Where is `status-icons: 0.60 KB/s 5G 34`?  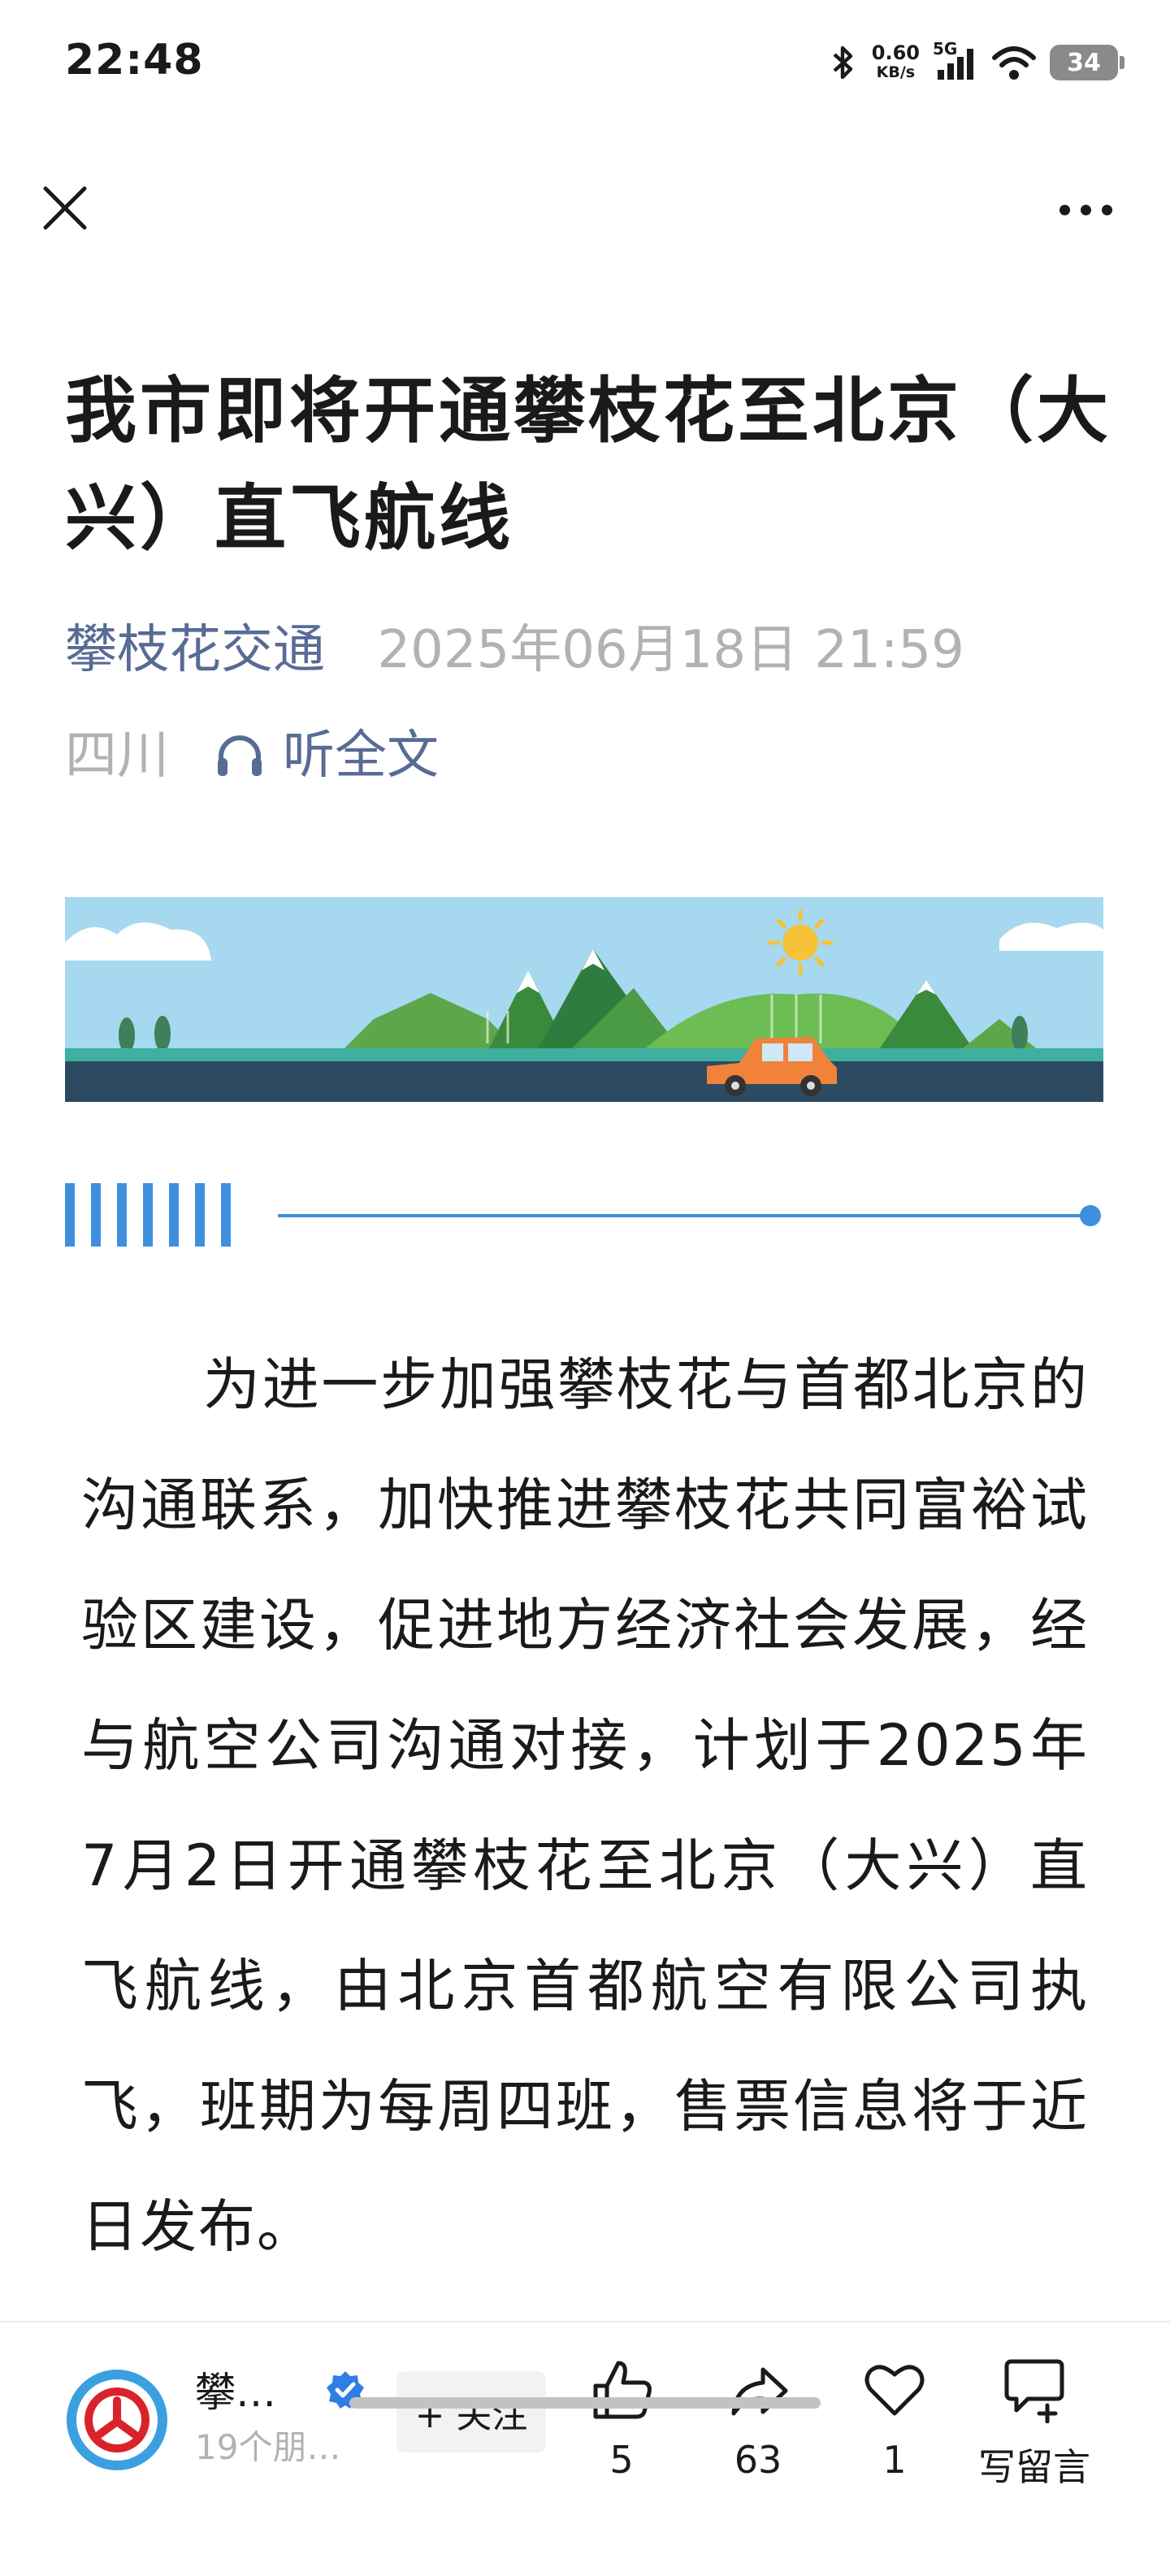
status-icons: 0.60 KB/s 5G 34 is located at coordinates (975, 62).